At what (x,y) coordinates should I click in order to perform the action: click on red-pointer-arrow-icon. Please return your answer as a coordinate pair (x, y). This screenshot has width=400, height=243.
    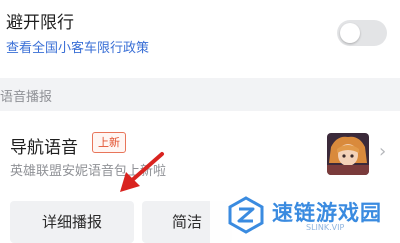
    Looking at the image, I should click on (142, 172).